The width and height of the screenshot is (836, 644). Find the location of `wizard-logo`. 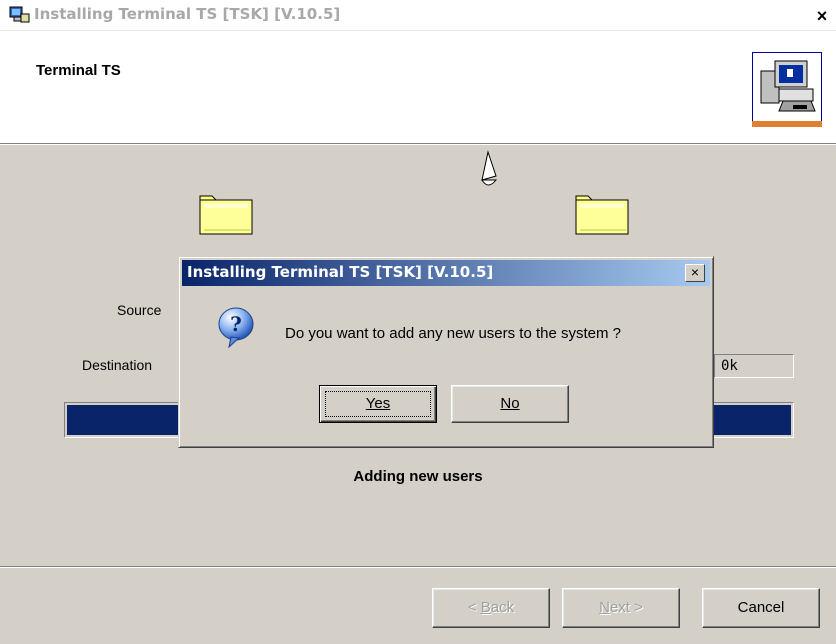

wizard-logo is located at coordinates (787, 87).